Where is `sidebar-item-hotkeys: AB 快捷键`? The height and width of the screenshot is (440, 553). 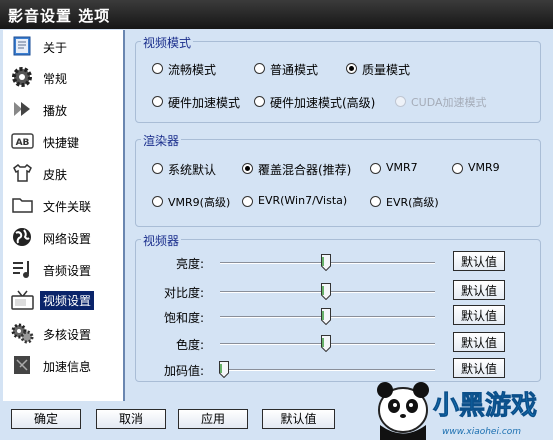 sidebar-item-hotkeys: AB 快捷键 is located at coordinates (63, 141).